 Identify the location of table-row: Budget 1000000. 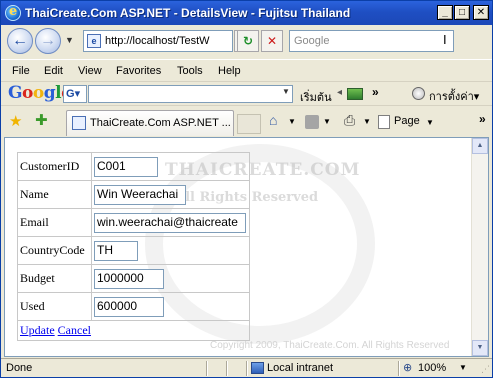
(133, 278).